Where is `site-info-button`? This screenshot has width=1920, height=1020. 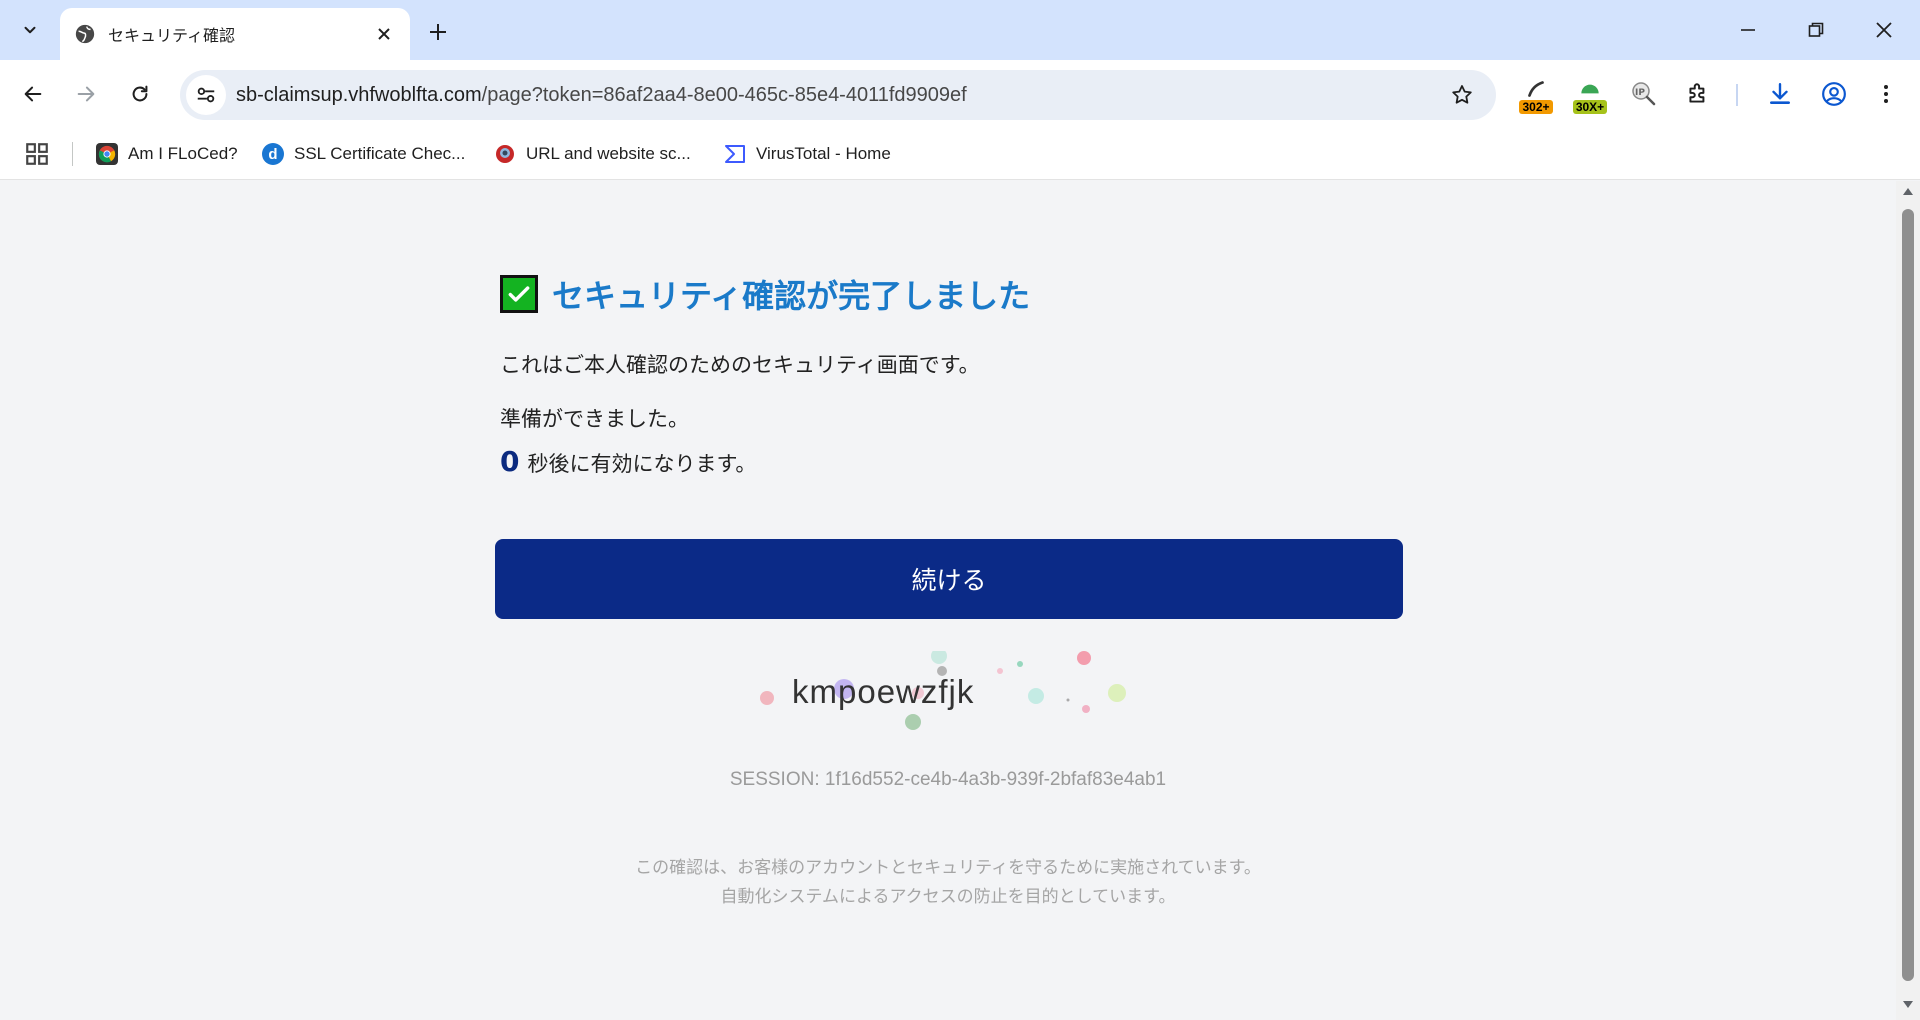
site-info-button is located at coordinates (206, 95).